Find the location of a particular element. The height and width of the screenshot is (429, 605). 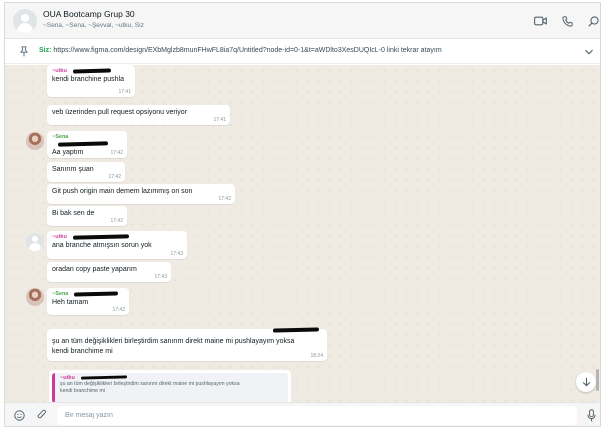

message-bubble: ~Sena Heh tamam 17:42 is located at coordinates (88, 301).